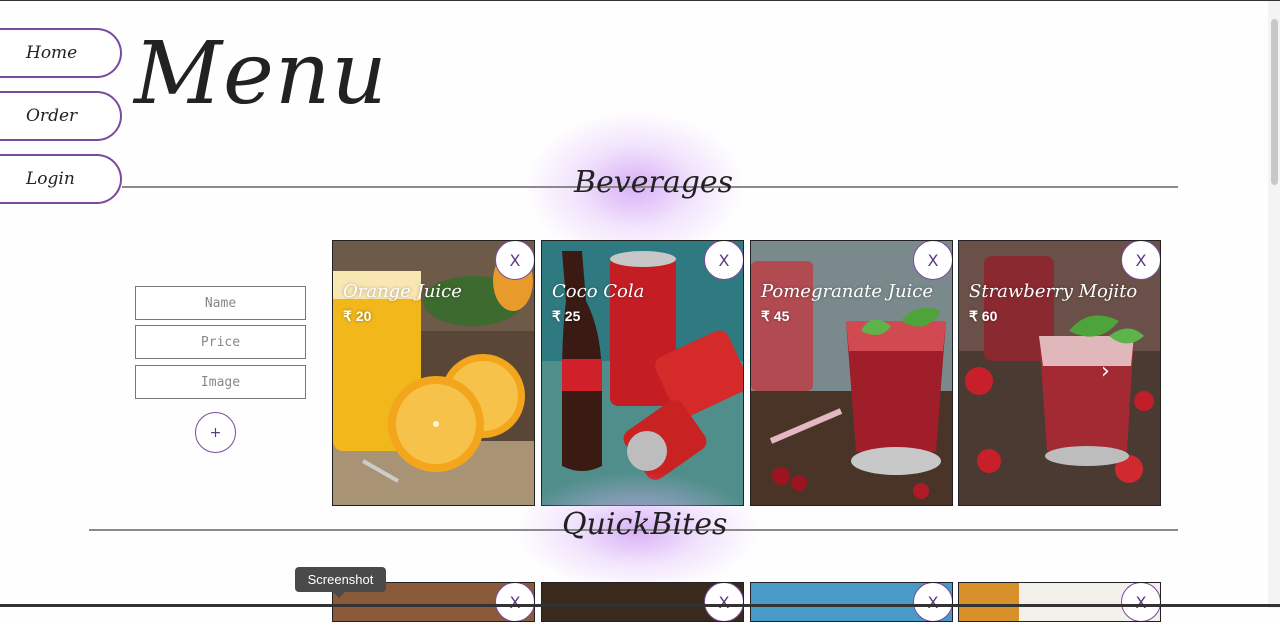 This screenshot has height=622, width=1280. What do you see at coordinates (61, 179) in the screenshot?
I see `nav-login-button: Login` at bounding box center [61, 179].